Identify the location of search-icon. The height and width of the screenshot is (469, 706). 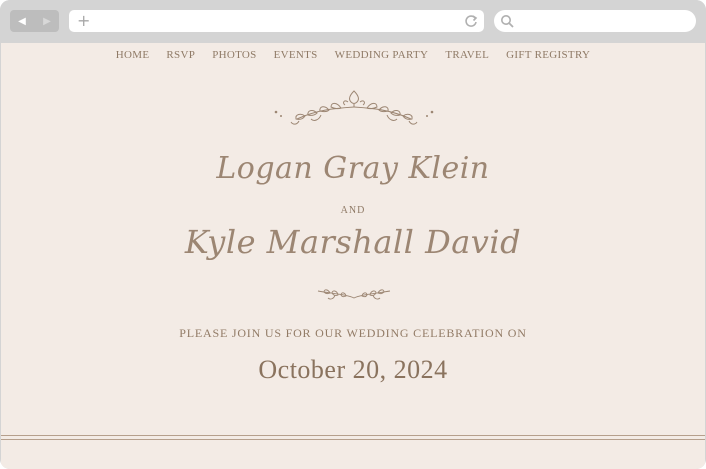
(507, 21).